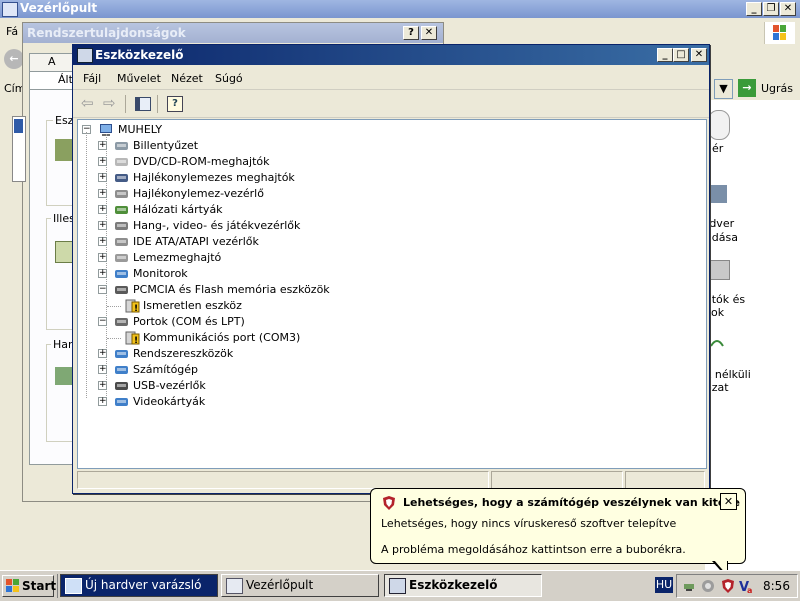 The height and width of the screenshot is (601, 800). What do you see at coordinates (166, 369) in the screenshot?
I see `tree-label: Számítógép` at bounding box center [166, 369].